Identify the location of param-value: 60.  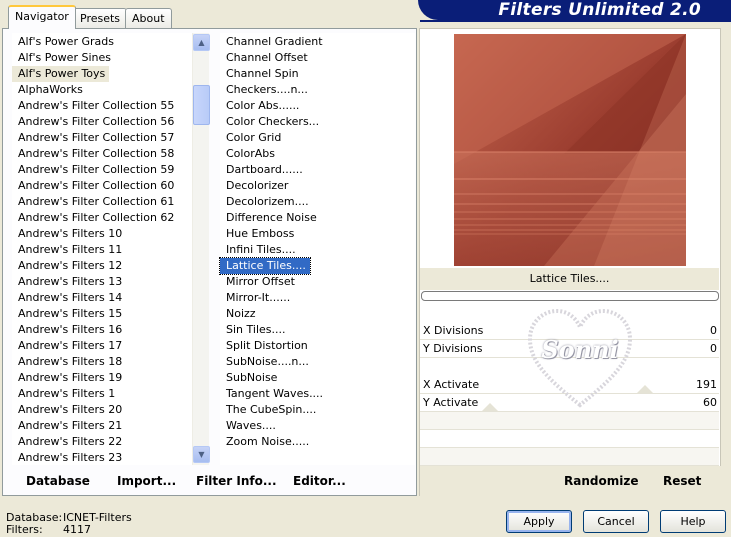
(710, 402).